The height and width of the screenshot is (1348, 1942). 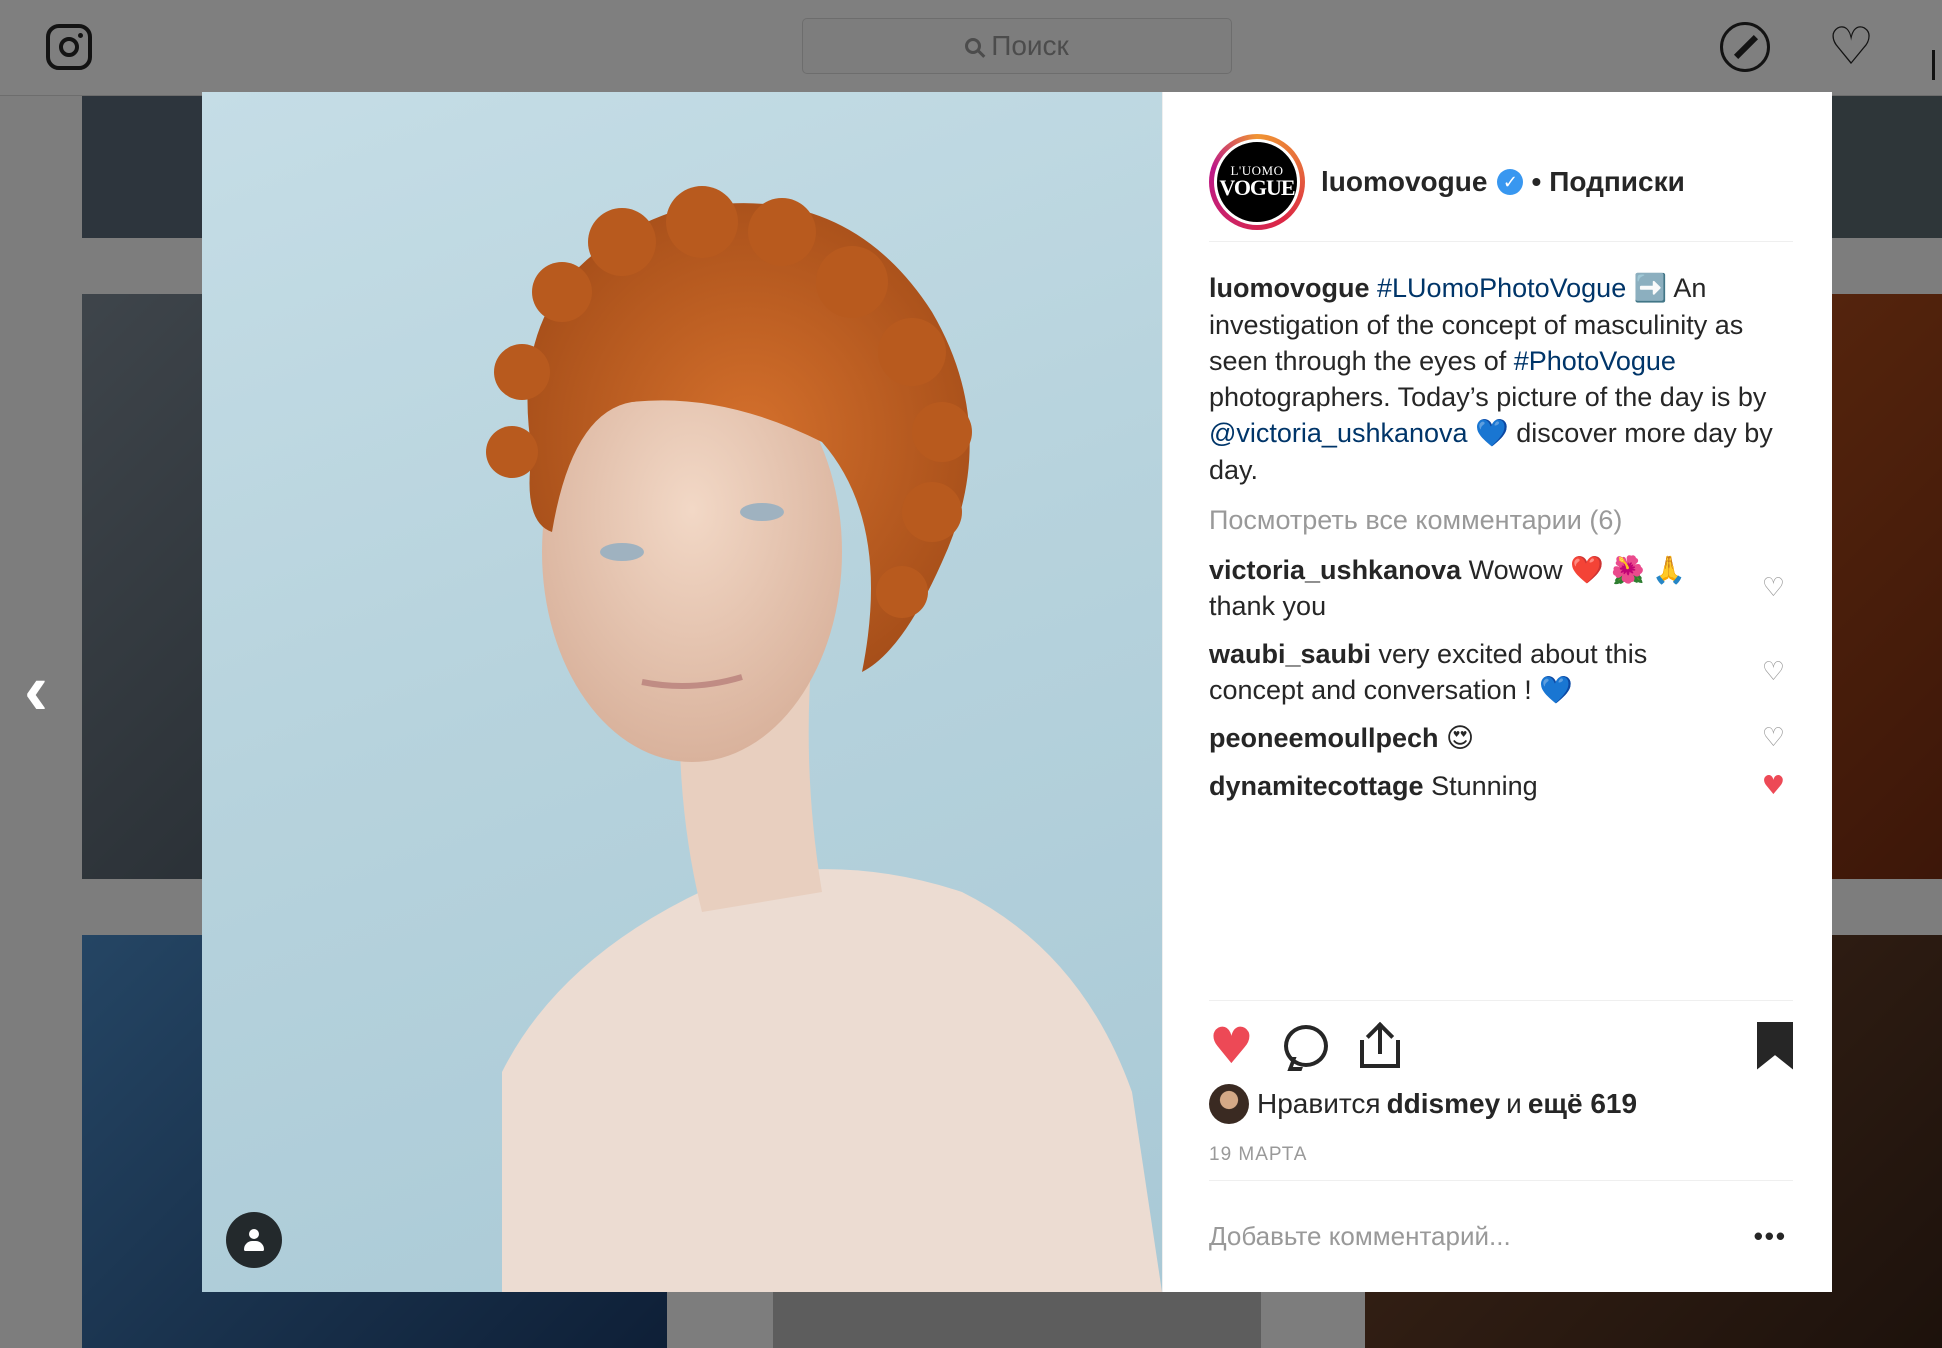 I want to click on caption-username: luomovogue, so click(x=1289, y=288).